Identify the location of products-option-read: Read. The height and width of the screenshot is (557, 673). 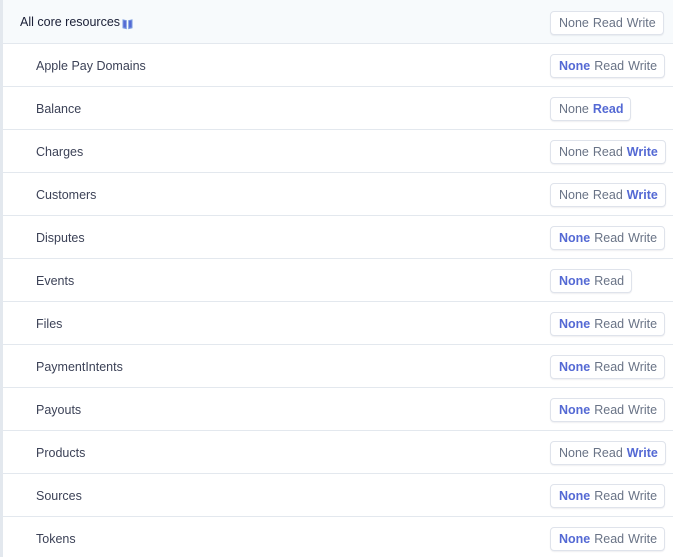
(608, 453).